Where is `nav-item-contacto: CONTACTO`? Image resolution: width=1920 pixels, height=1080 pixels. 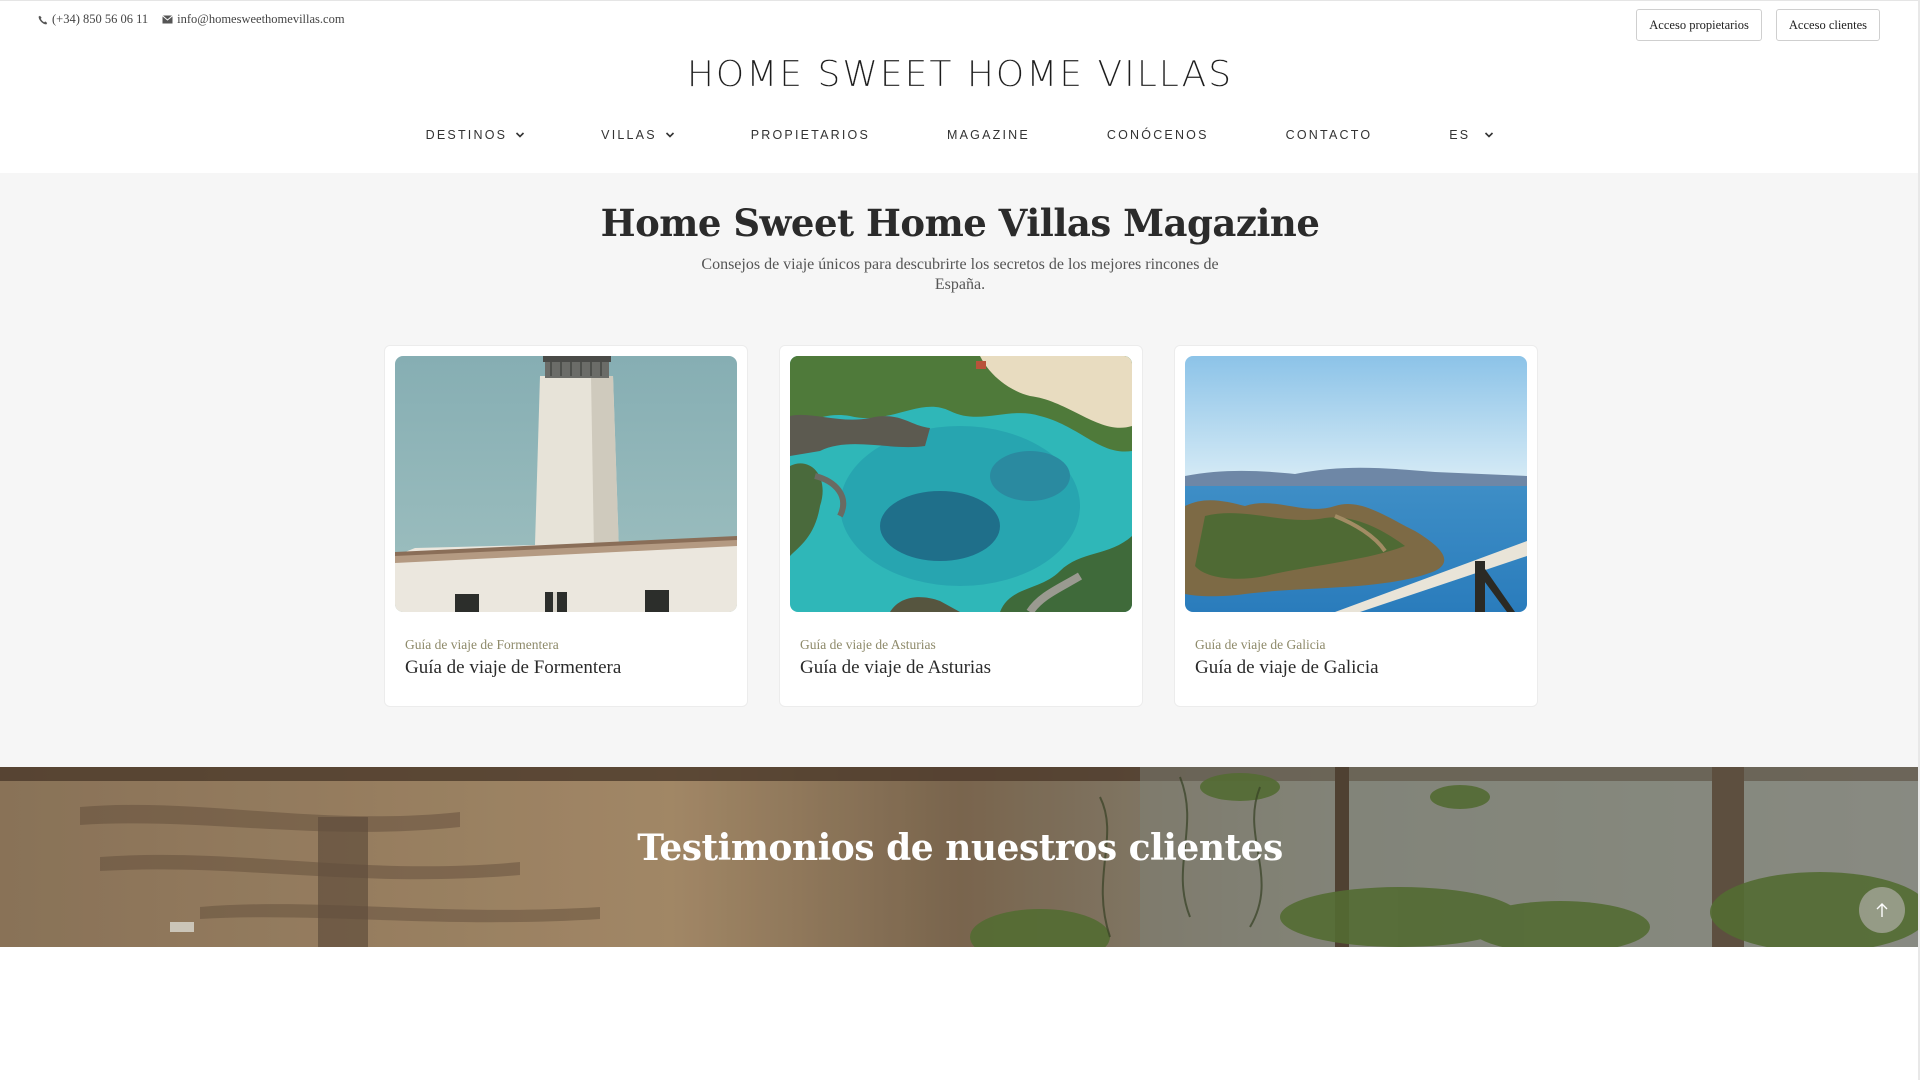
nav-item-contacto: CONTACTO is located at coordinates (1329, 135).